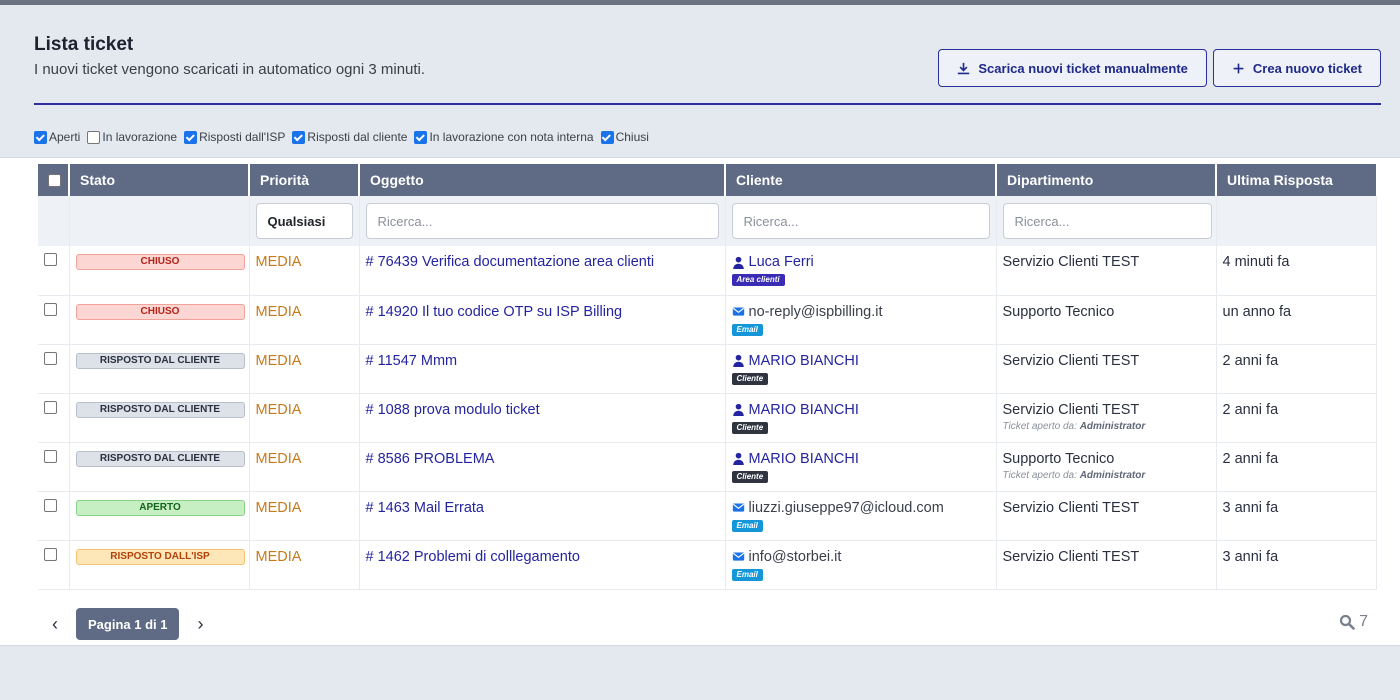 The width and height of the screenshot is (1400, 700). What do you see at coordinates (1296, 221) in the screenshot?
I see `filter-cell-ultima-risposta` at bounding box center [1296, 221].